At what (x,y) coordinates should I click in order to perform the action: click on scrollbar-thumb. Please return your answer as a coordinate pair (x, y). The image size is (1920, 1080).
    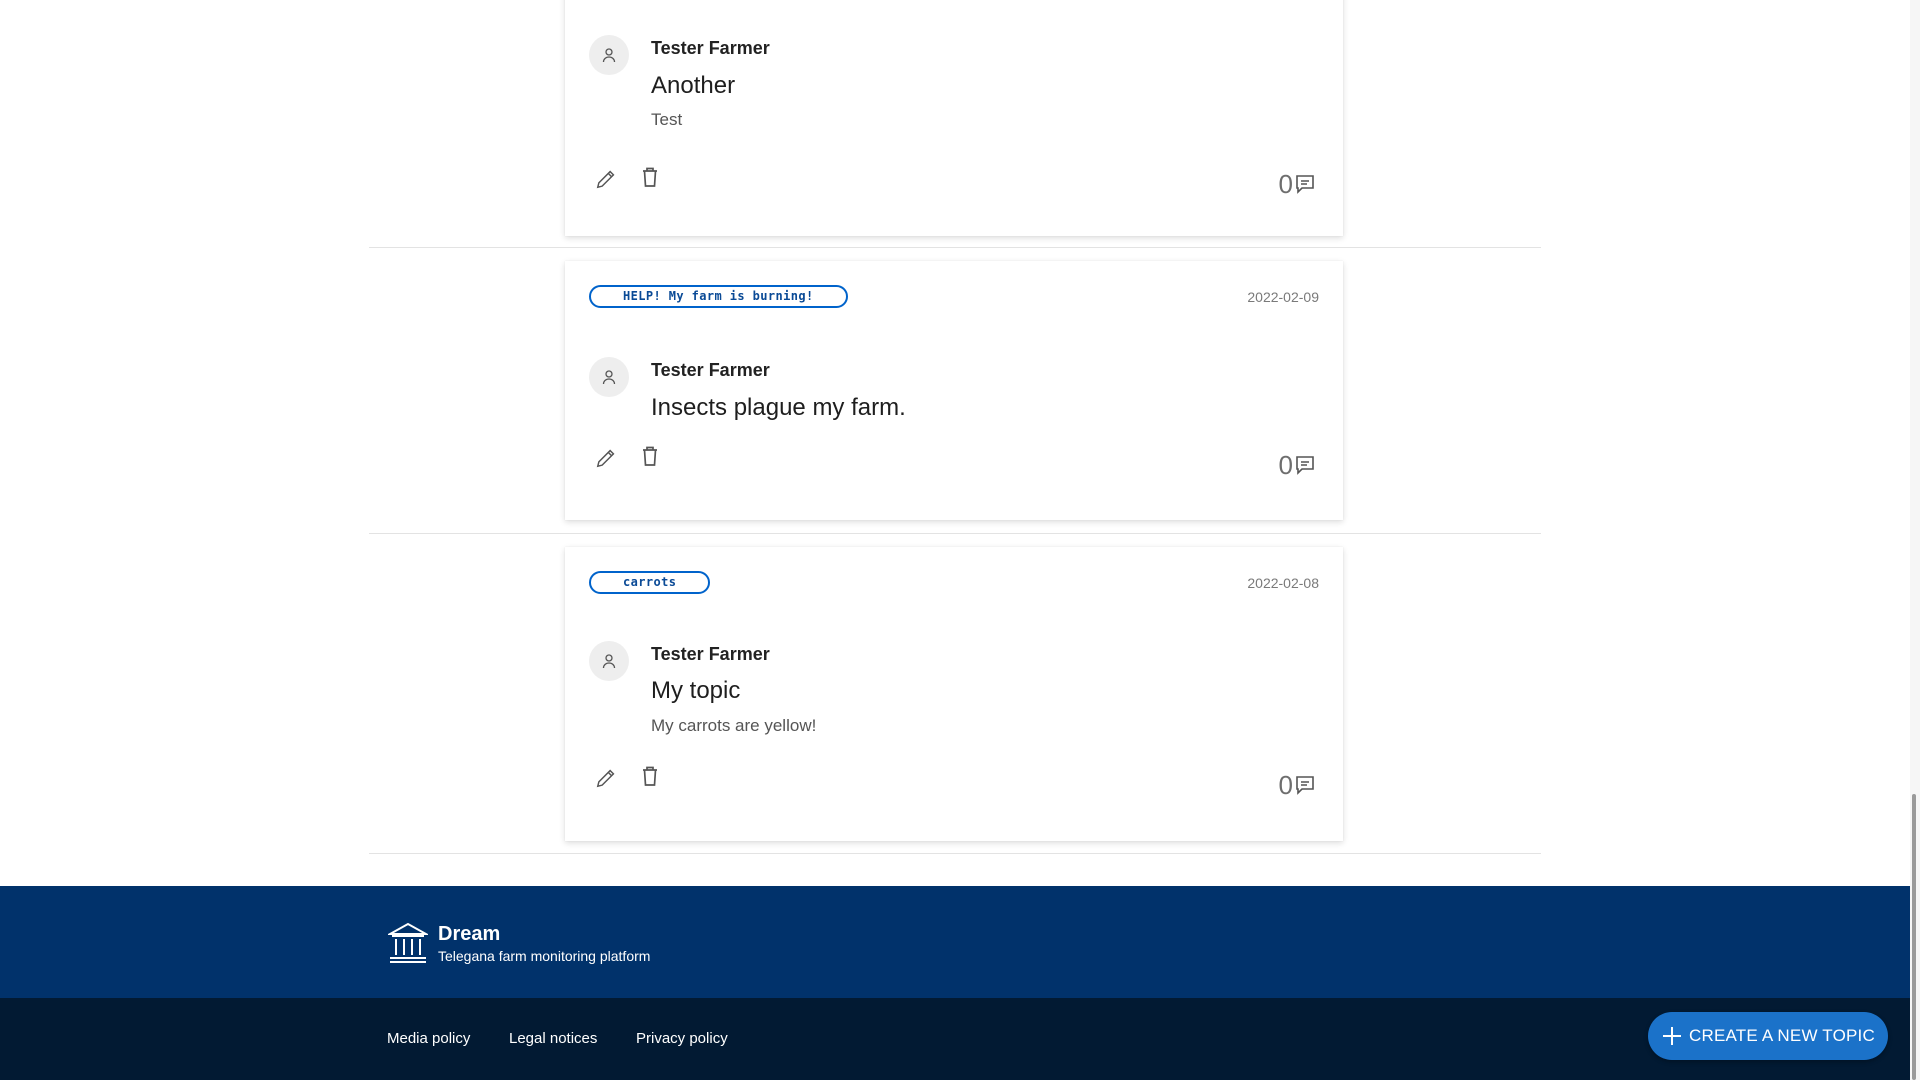
    Looking at the image, I should click on (1914, 937).